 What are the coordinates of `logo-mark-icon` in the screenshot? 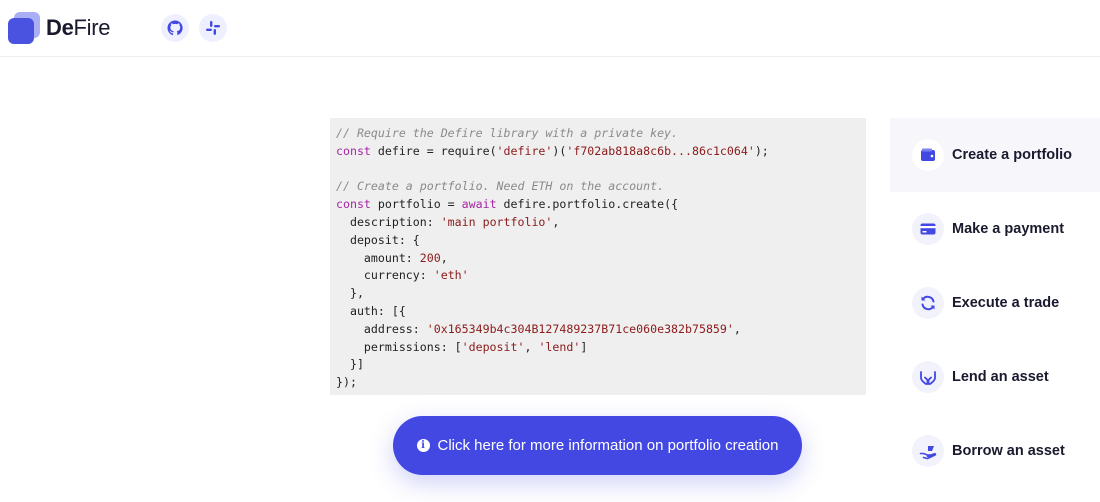 It's located at (24, 28).